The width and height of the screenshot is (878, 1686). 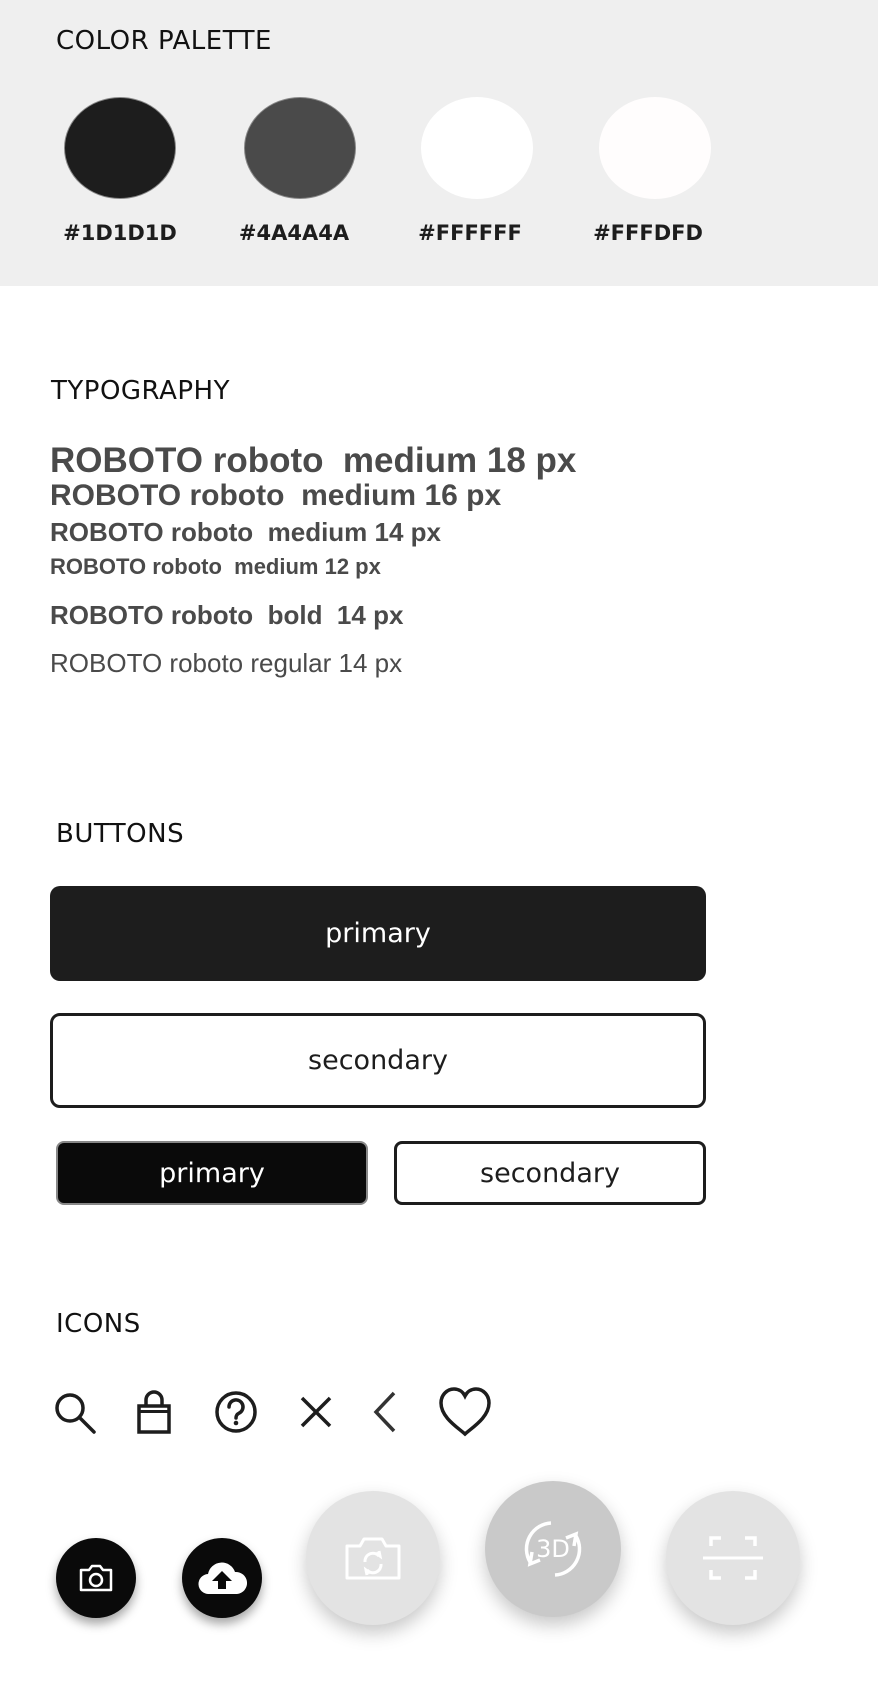 I want to click on help-icon, so click(x=236, y=1412).